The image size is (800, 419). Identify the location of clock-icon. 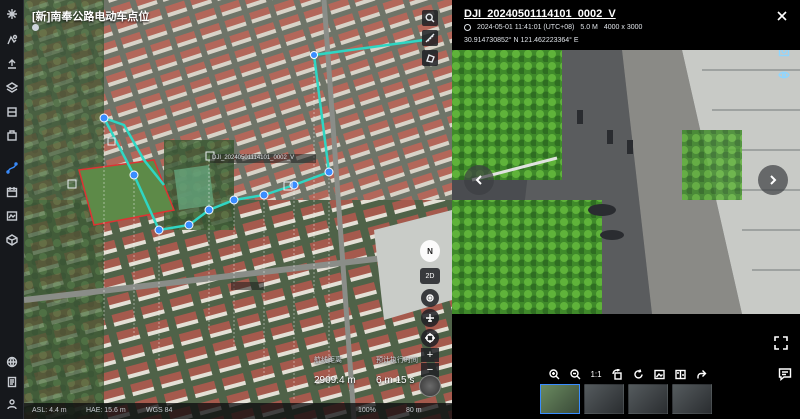
(467, 27).